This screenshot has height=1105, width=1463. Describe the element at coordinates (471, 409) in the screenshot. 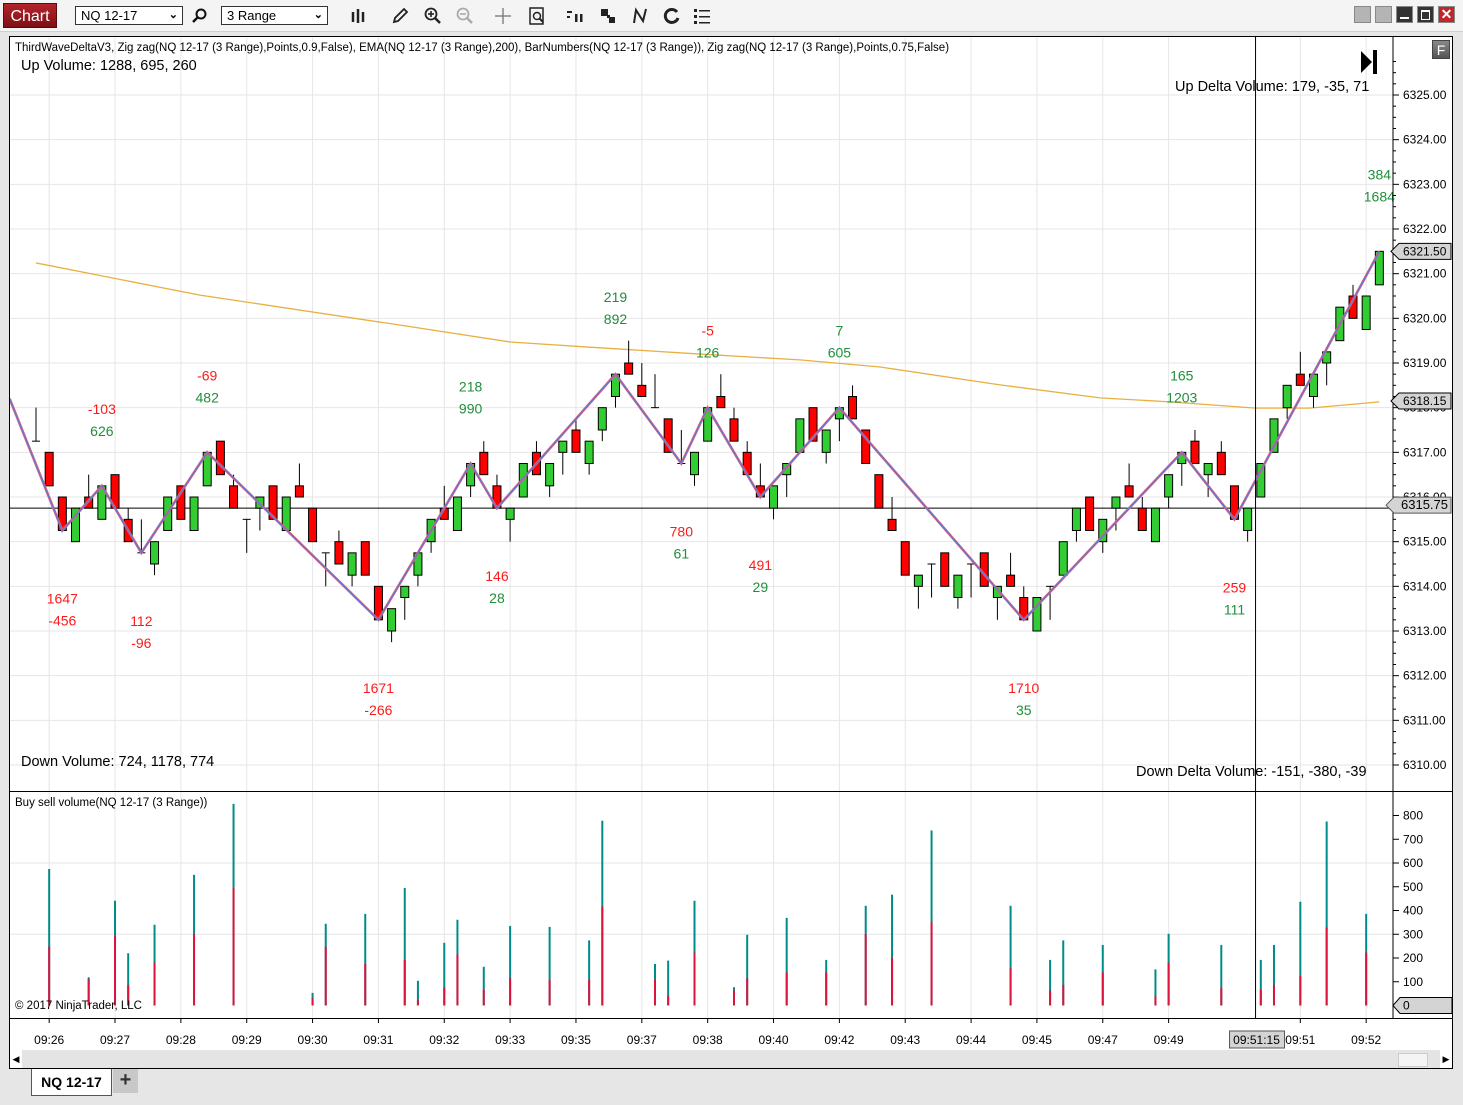

I see `bar-label-volume: 990` at that location.